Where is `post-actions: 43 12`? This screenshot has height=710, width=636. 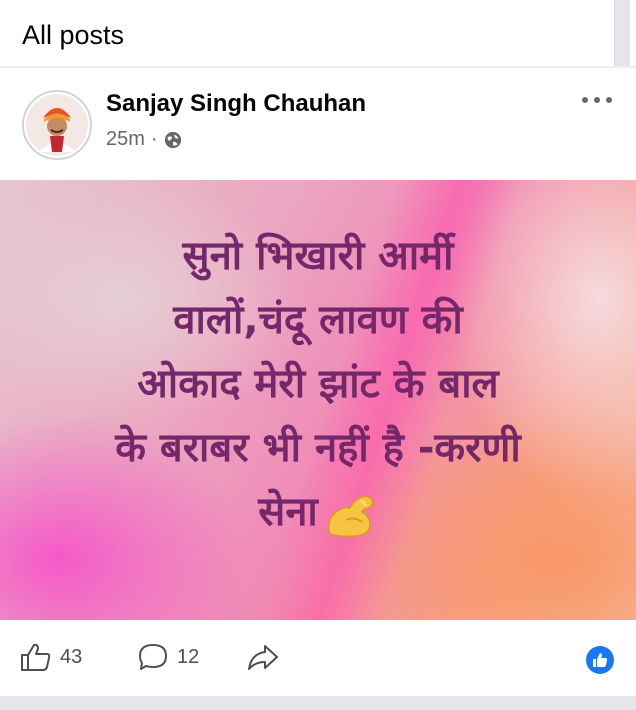
post-actions: 43 12 is located at coordinates (318, 658).